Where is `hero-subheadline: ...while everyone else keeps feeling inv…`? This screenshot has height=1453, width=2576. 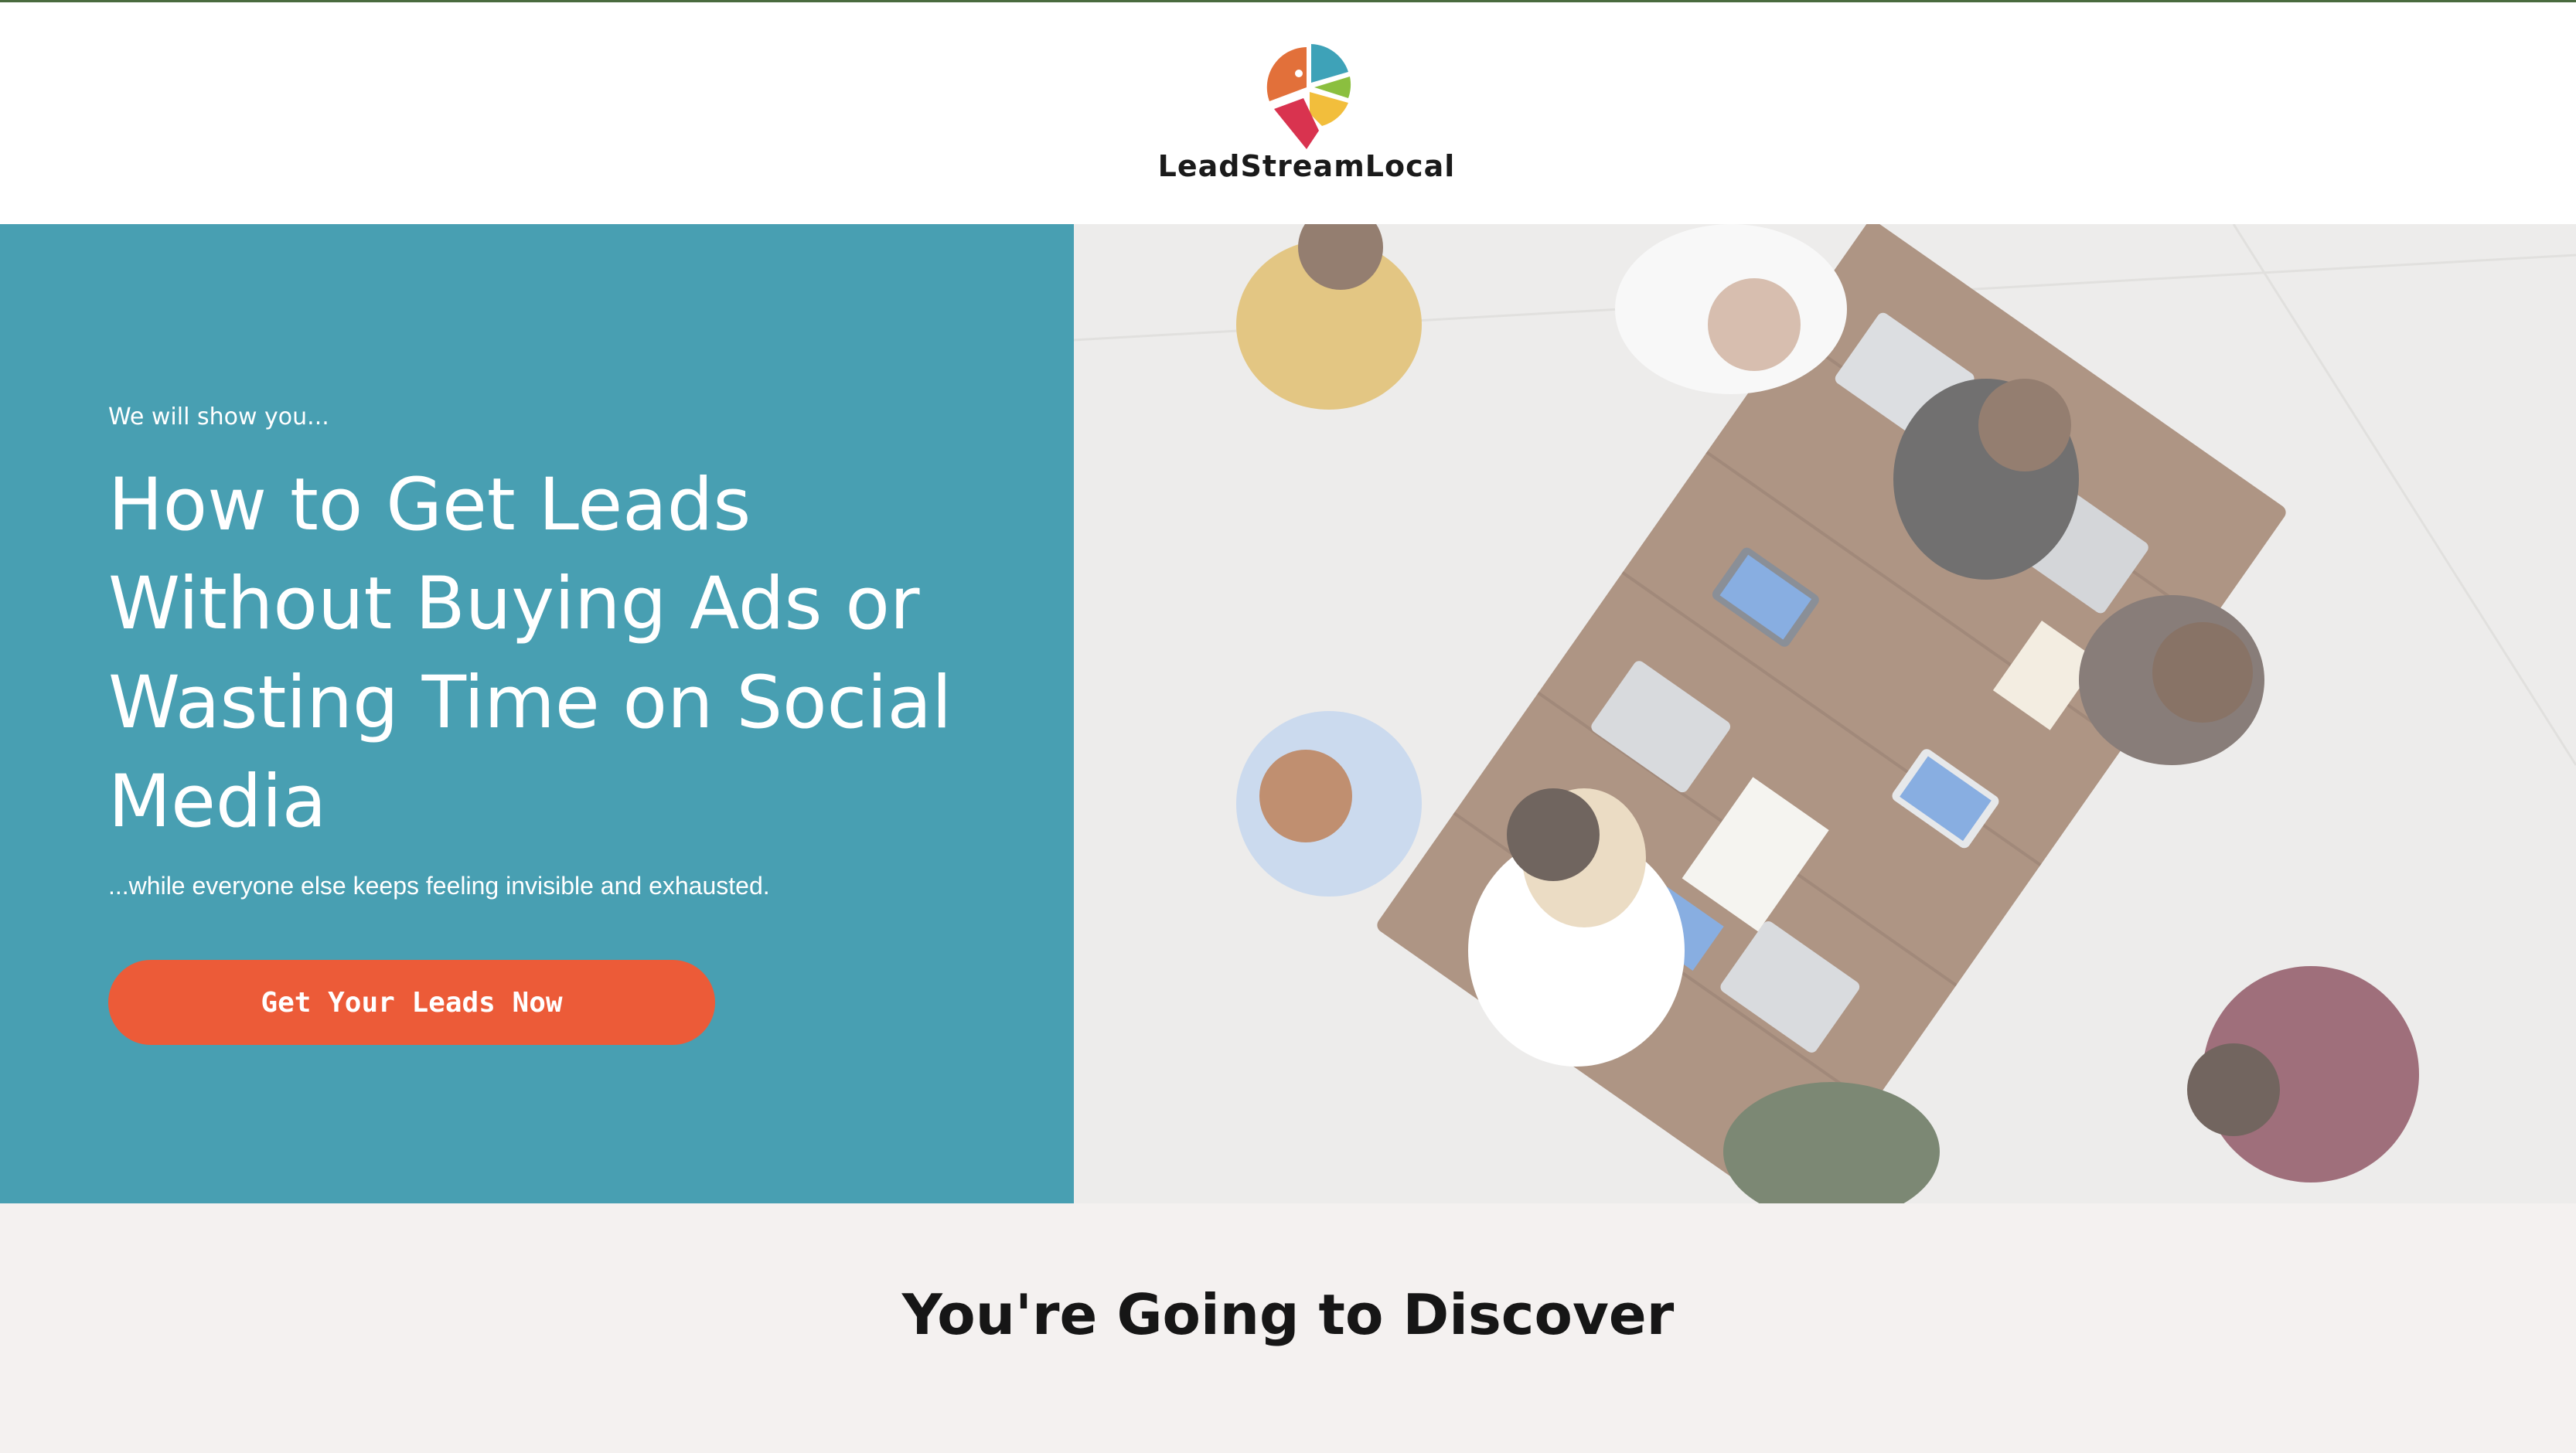 hero-subheadline: ...while everyone else keeps feeling inv… is located at coordinates (439, 886).